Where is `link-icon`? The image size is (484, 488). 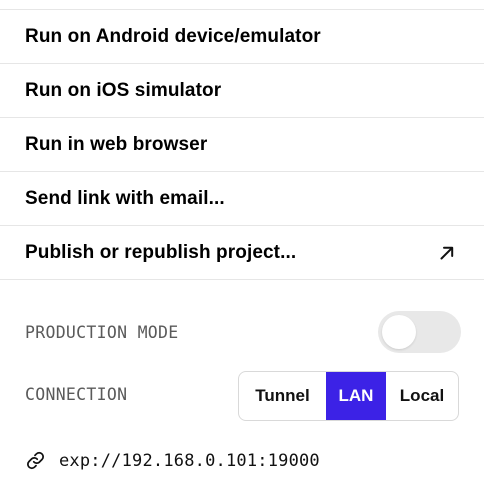 link-icon is located at coordinates (35, 460).